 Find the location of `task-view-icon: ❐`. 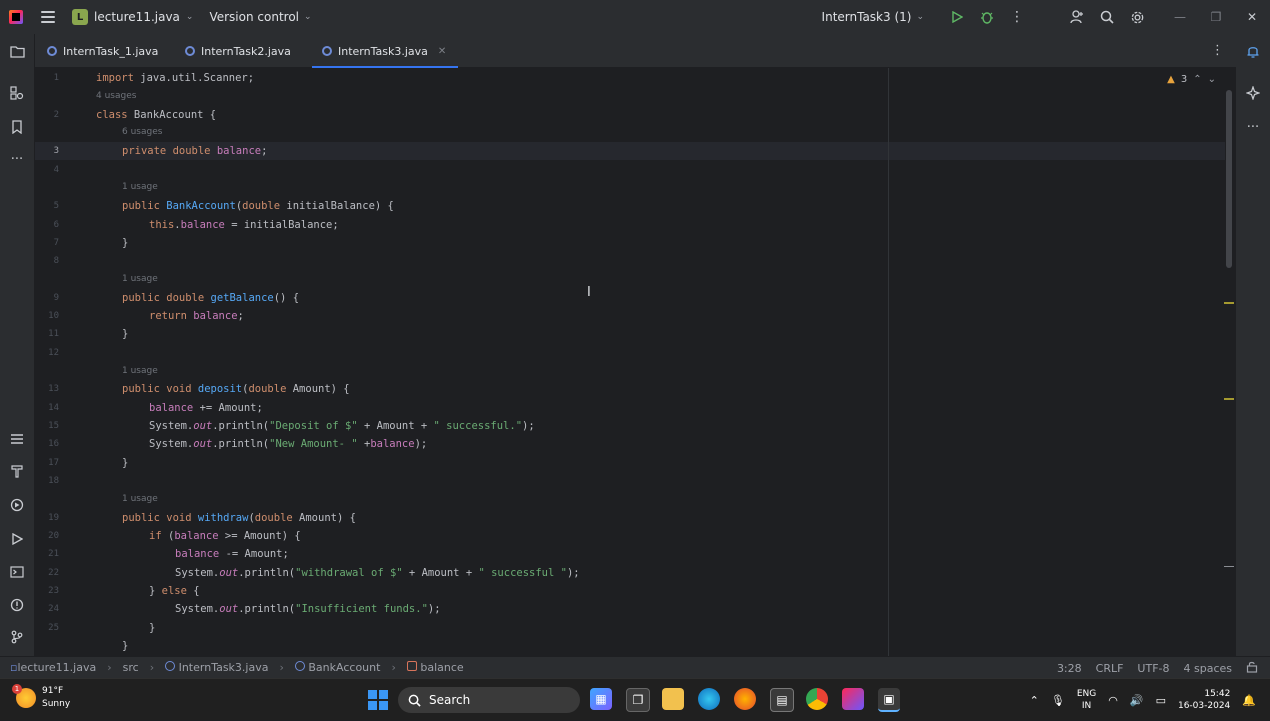

task-view-icon: ❐ is located at coordinates (638, 700).